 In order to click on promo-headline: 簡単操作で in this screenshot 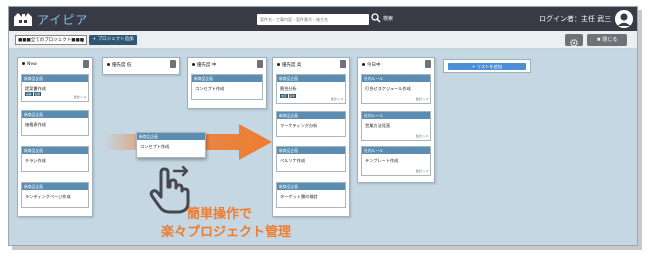, I will do `click(220, 214)`.